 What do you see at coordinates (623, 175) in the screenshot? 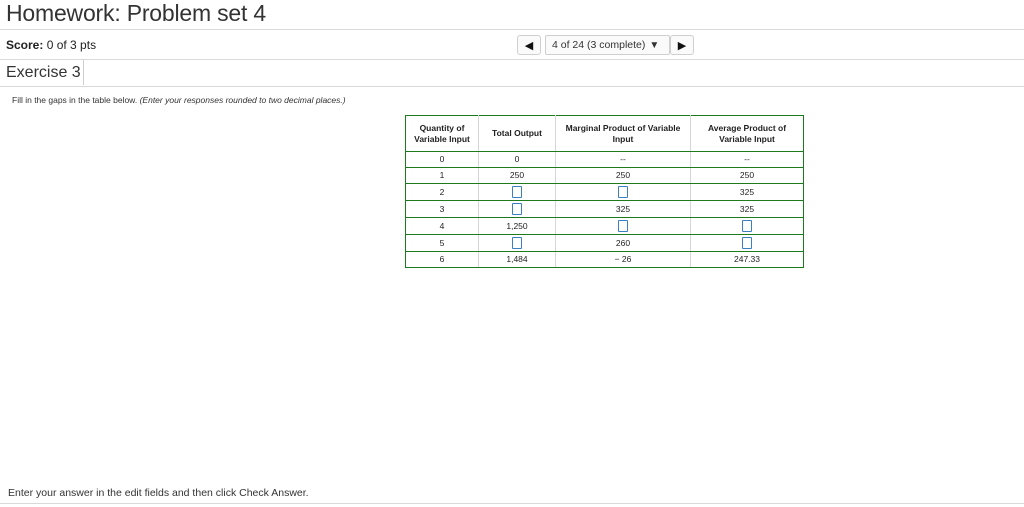
I see `cell-marginal-product: 250` at bounding box center [623, 175].